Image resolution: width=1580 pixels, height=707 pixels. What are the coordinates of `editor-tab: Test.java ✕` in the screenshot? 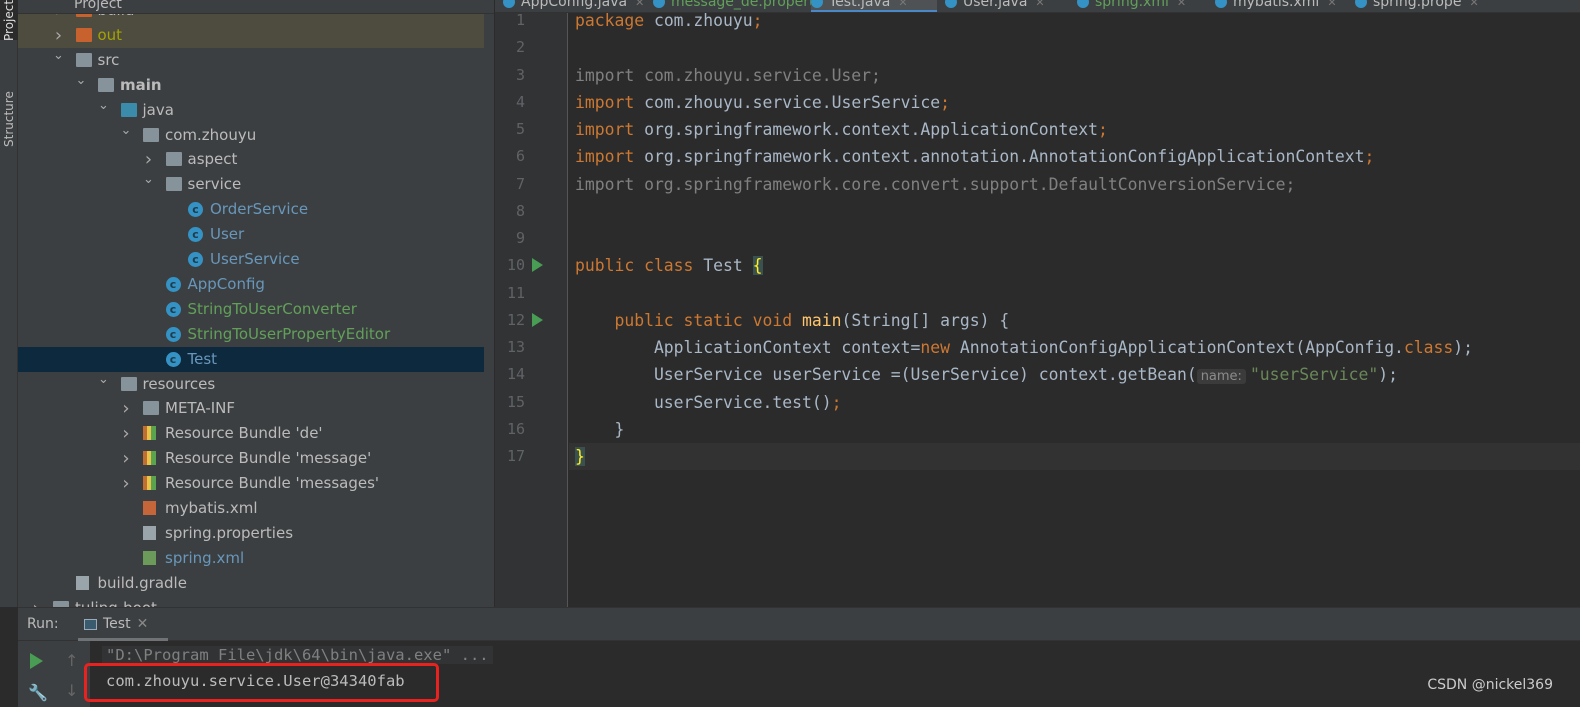 It's located at (874, 6).